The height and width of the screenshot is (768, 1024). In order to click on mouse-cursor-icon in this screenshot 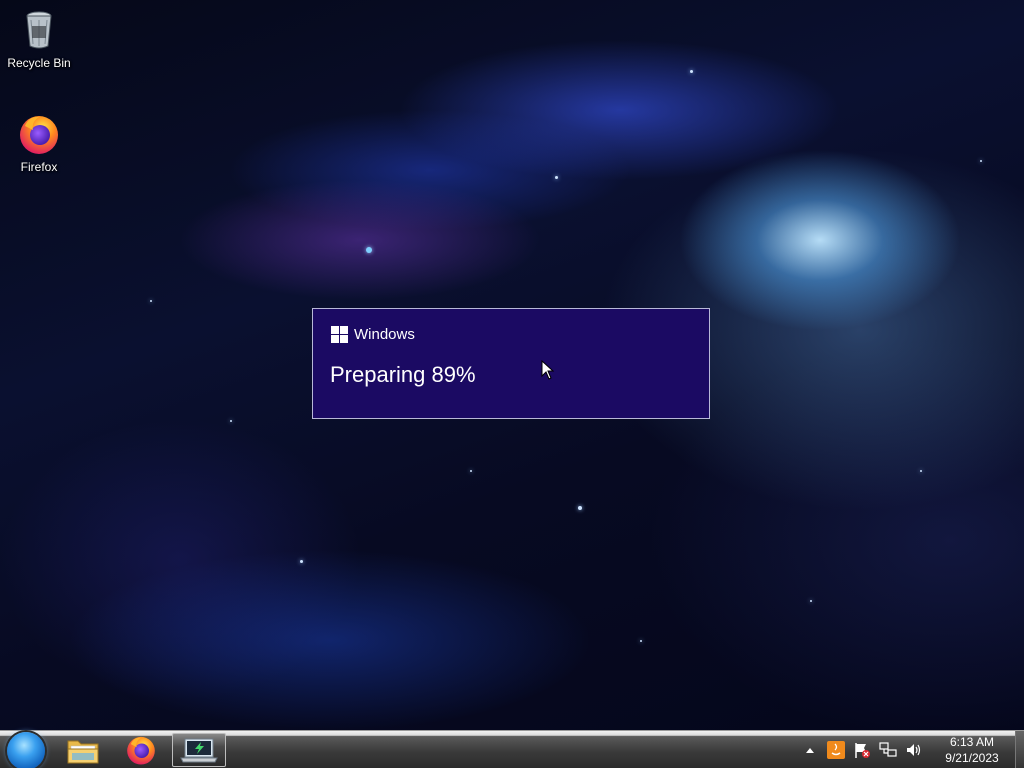, I will do `click(548, 371)`.